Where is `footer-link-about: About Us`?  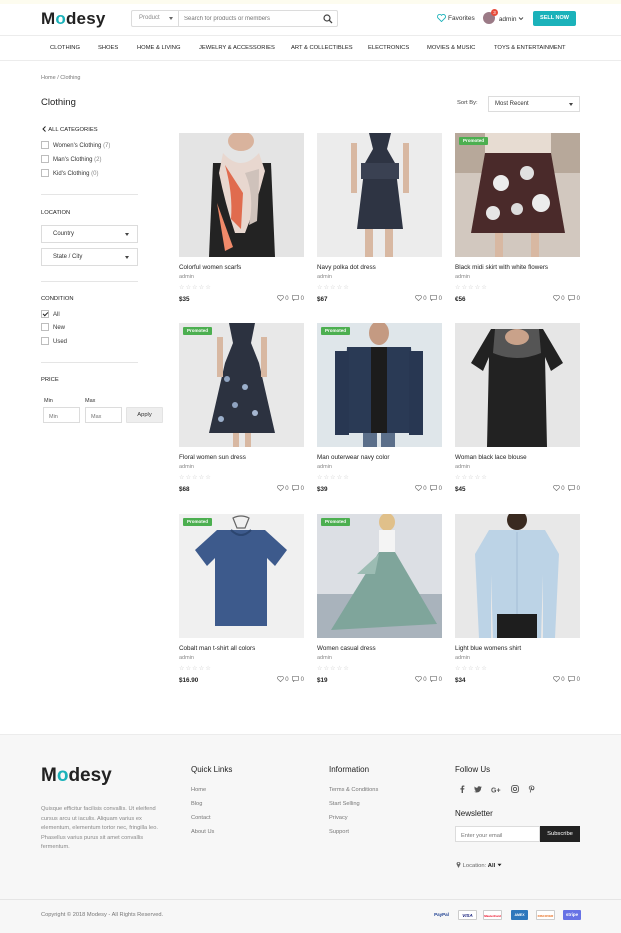 footer-link-about: About Us is located at coordinates (202, 832).